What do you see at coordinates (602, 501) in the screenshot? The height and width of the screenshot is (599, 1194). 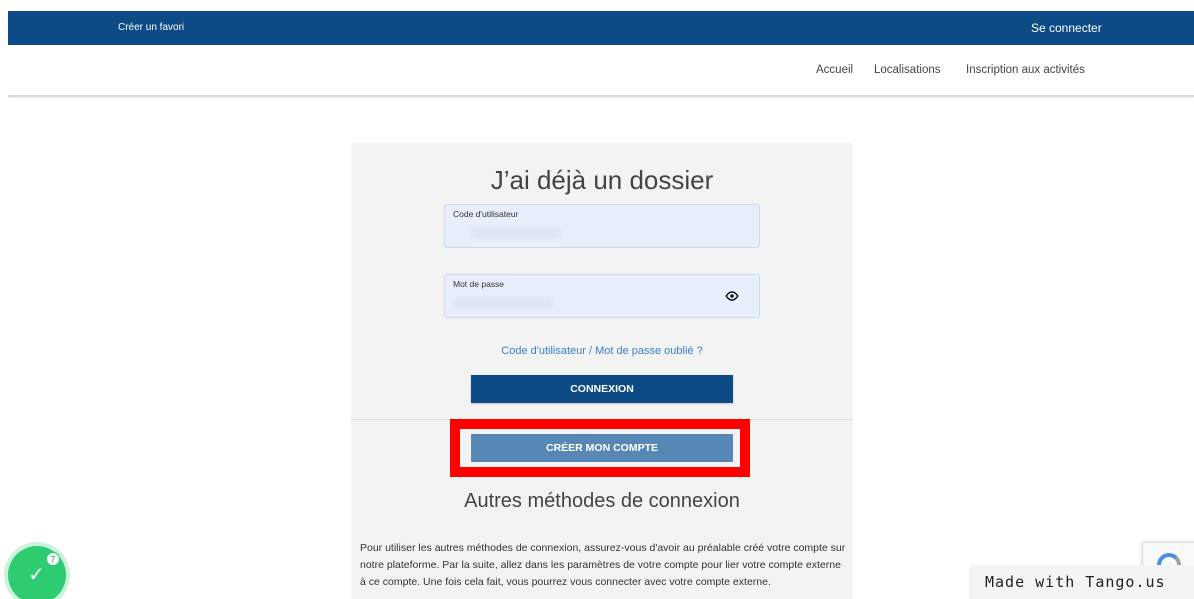 I see `other-methods-title: Autres méthodes de connexion` at bounding box center [602, 501].